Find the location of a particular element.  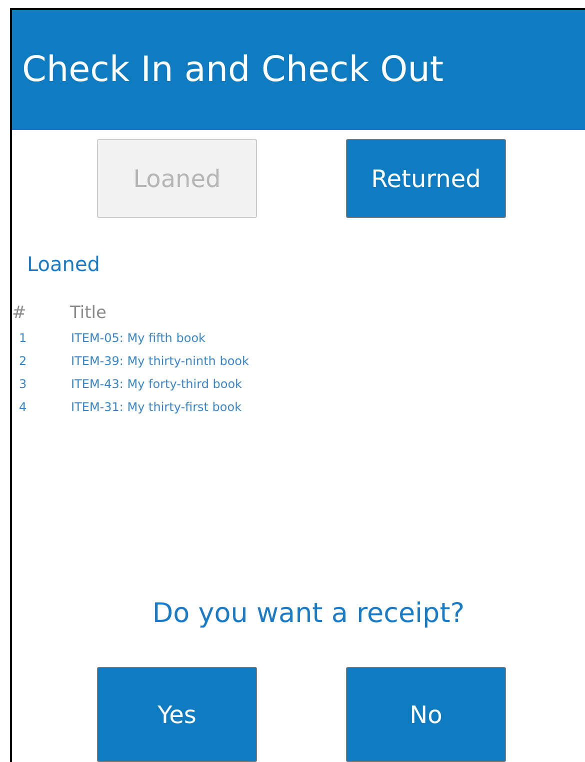

row-number: 4 is located at coordinates (23, 407).